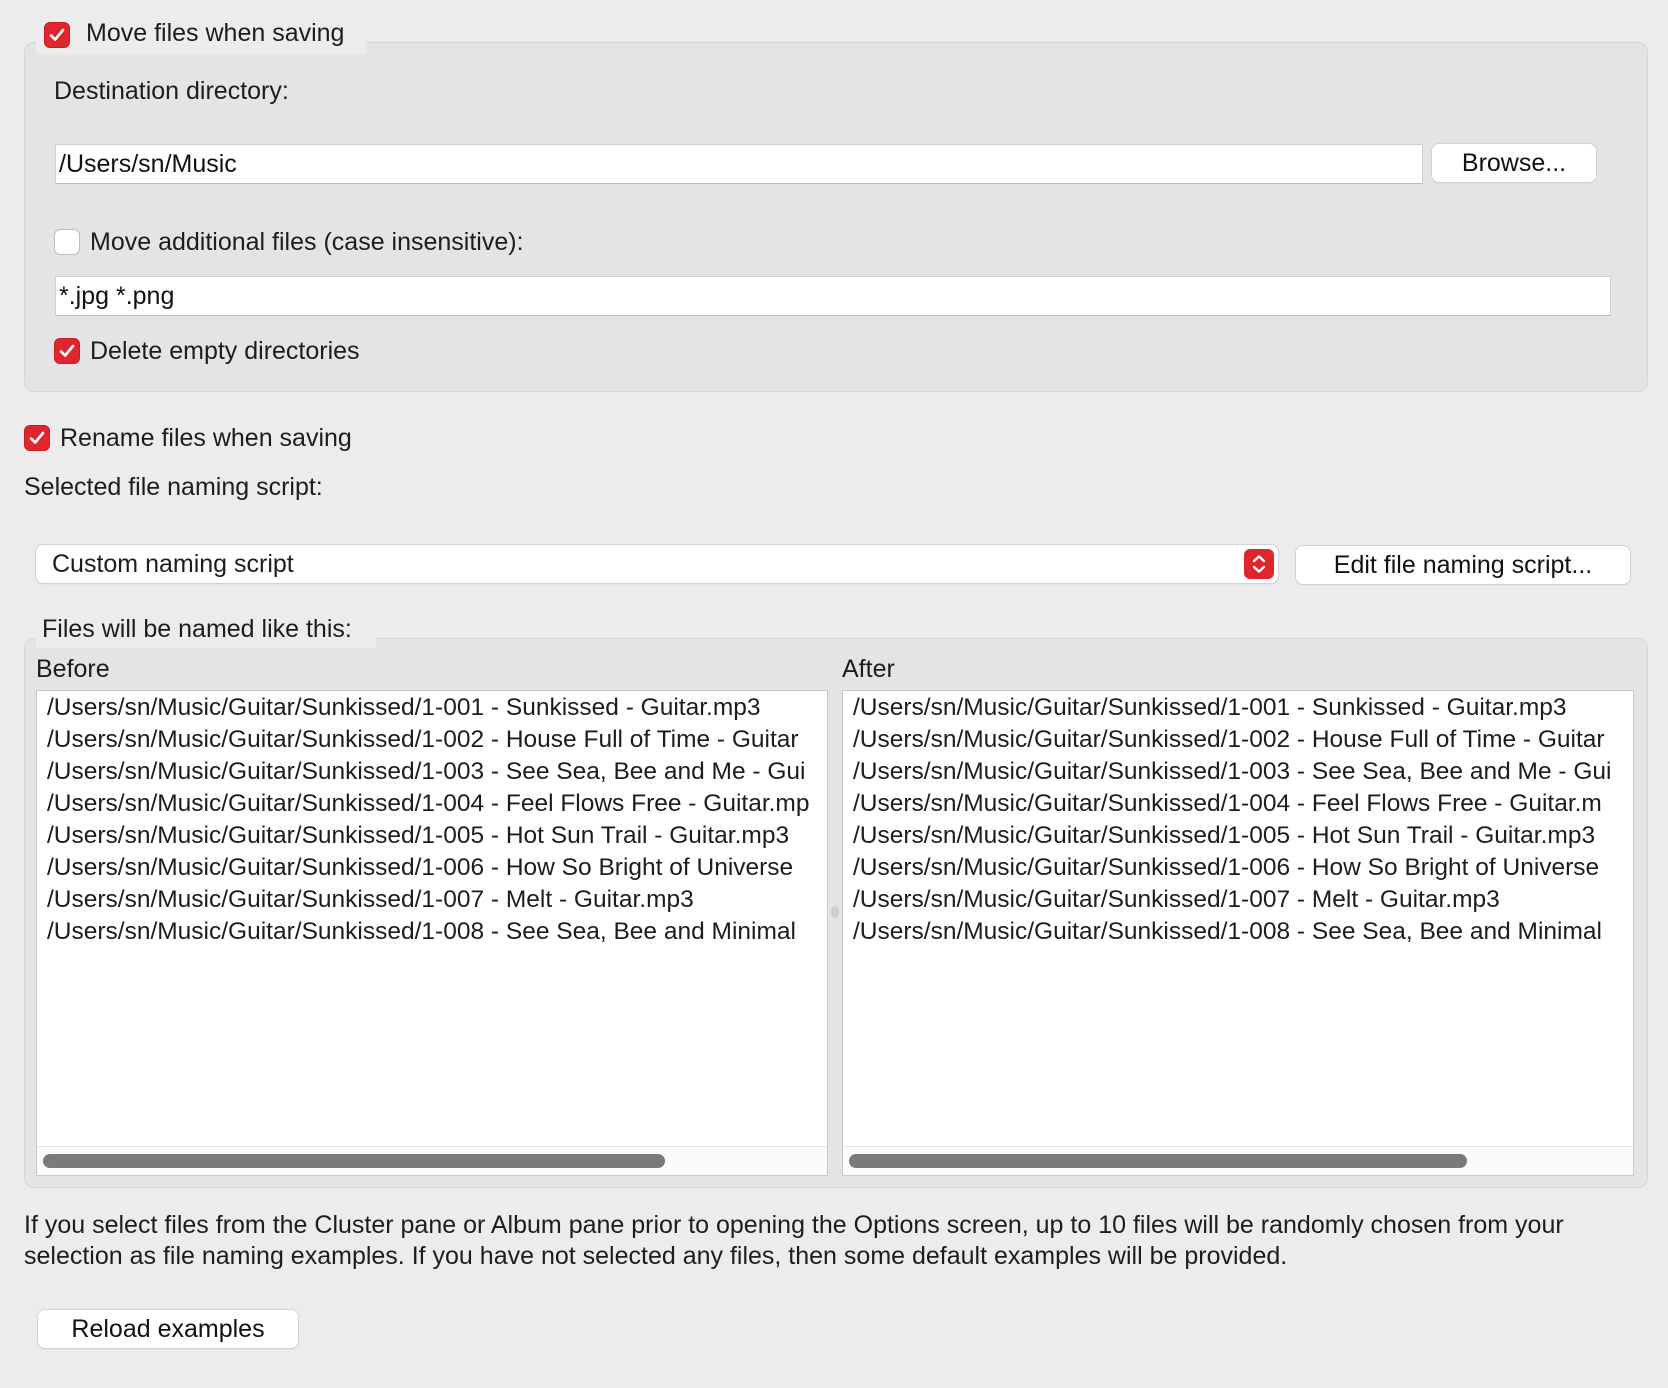 The image size is (1668, 1388). What do you see at coordinates (197, 629) in the screenshot?
I see `examples-group-title: Files will be named like this:` at bounding box center [197, 629].